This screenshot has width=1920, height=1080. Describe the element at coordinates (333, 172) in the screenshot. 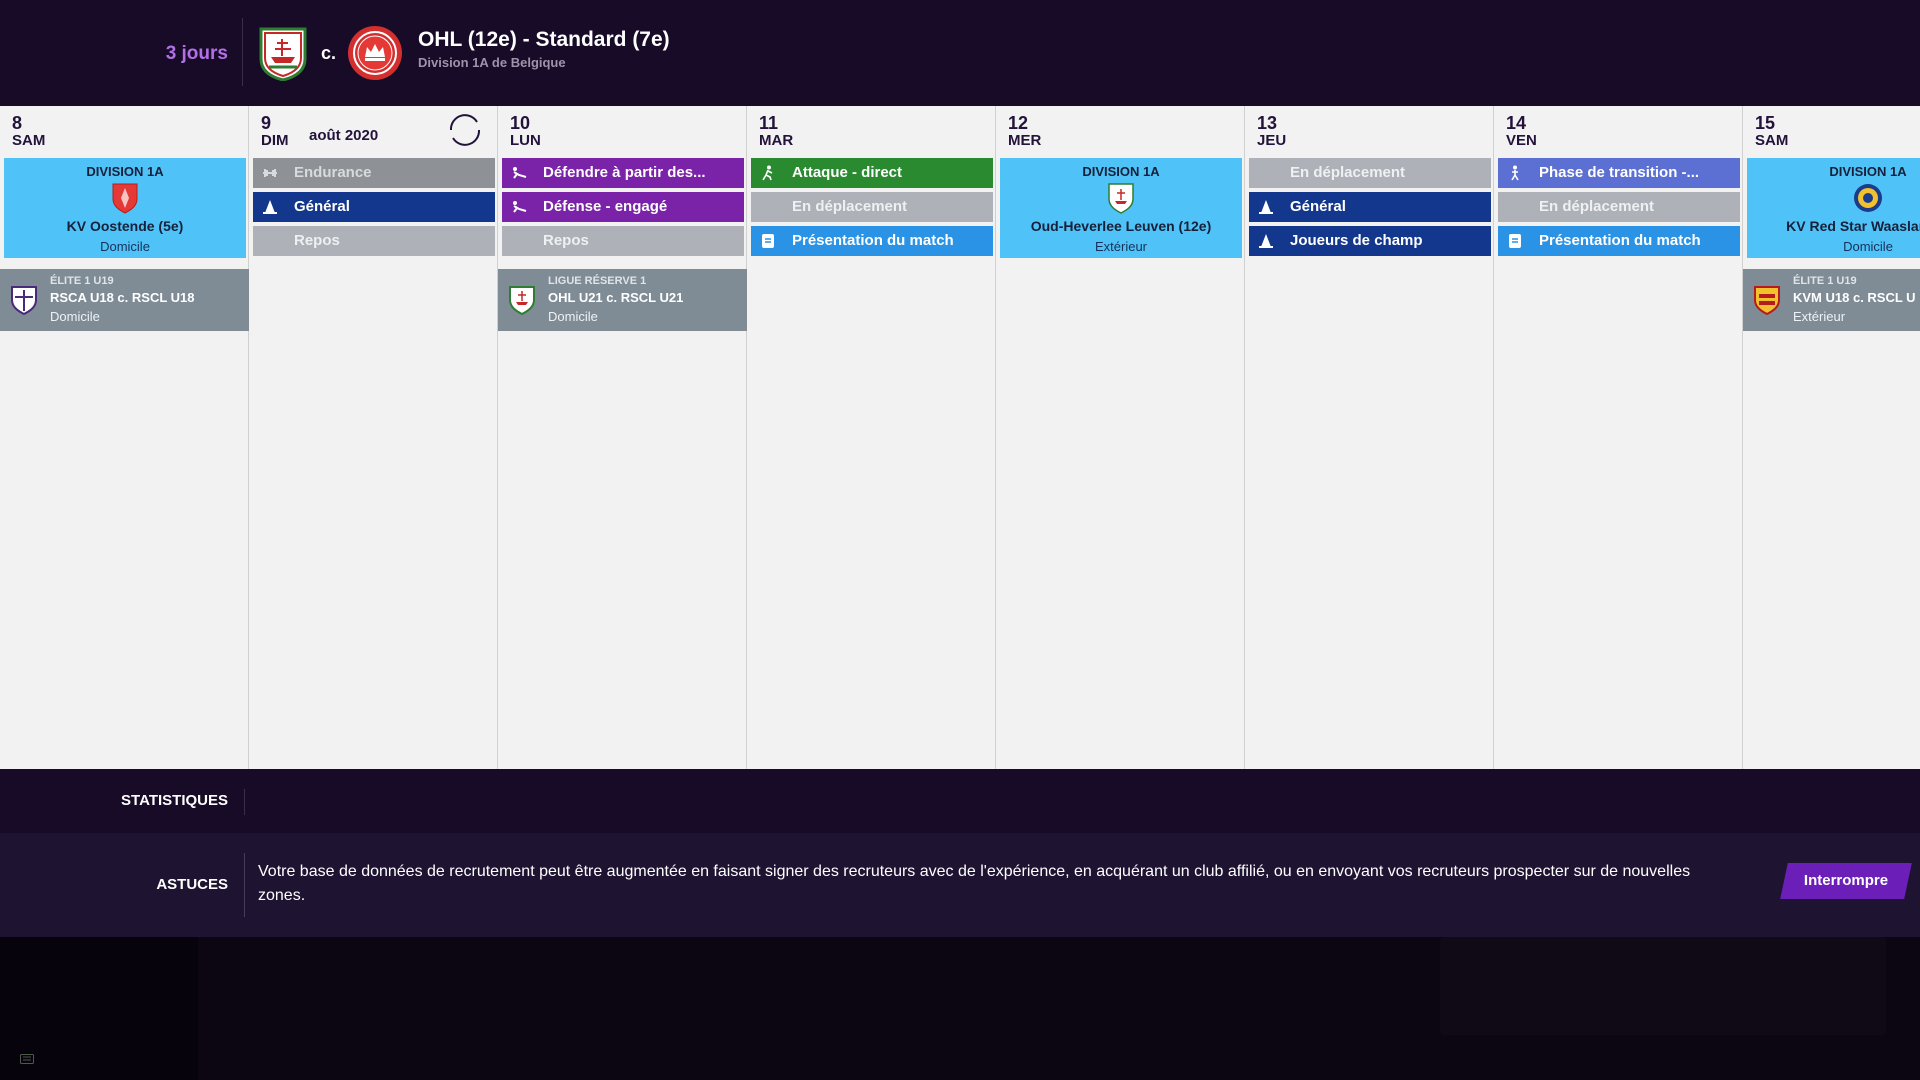

I see `session-label: Endurance` at that location.